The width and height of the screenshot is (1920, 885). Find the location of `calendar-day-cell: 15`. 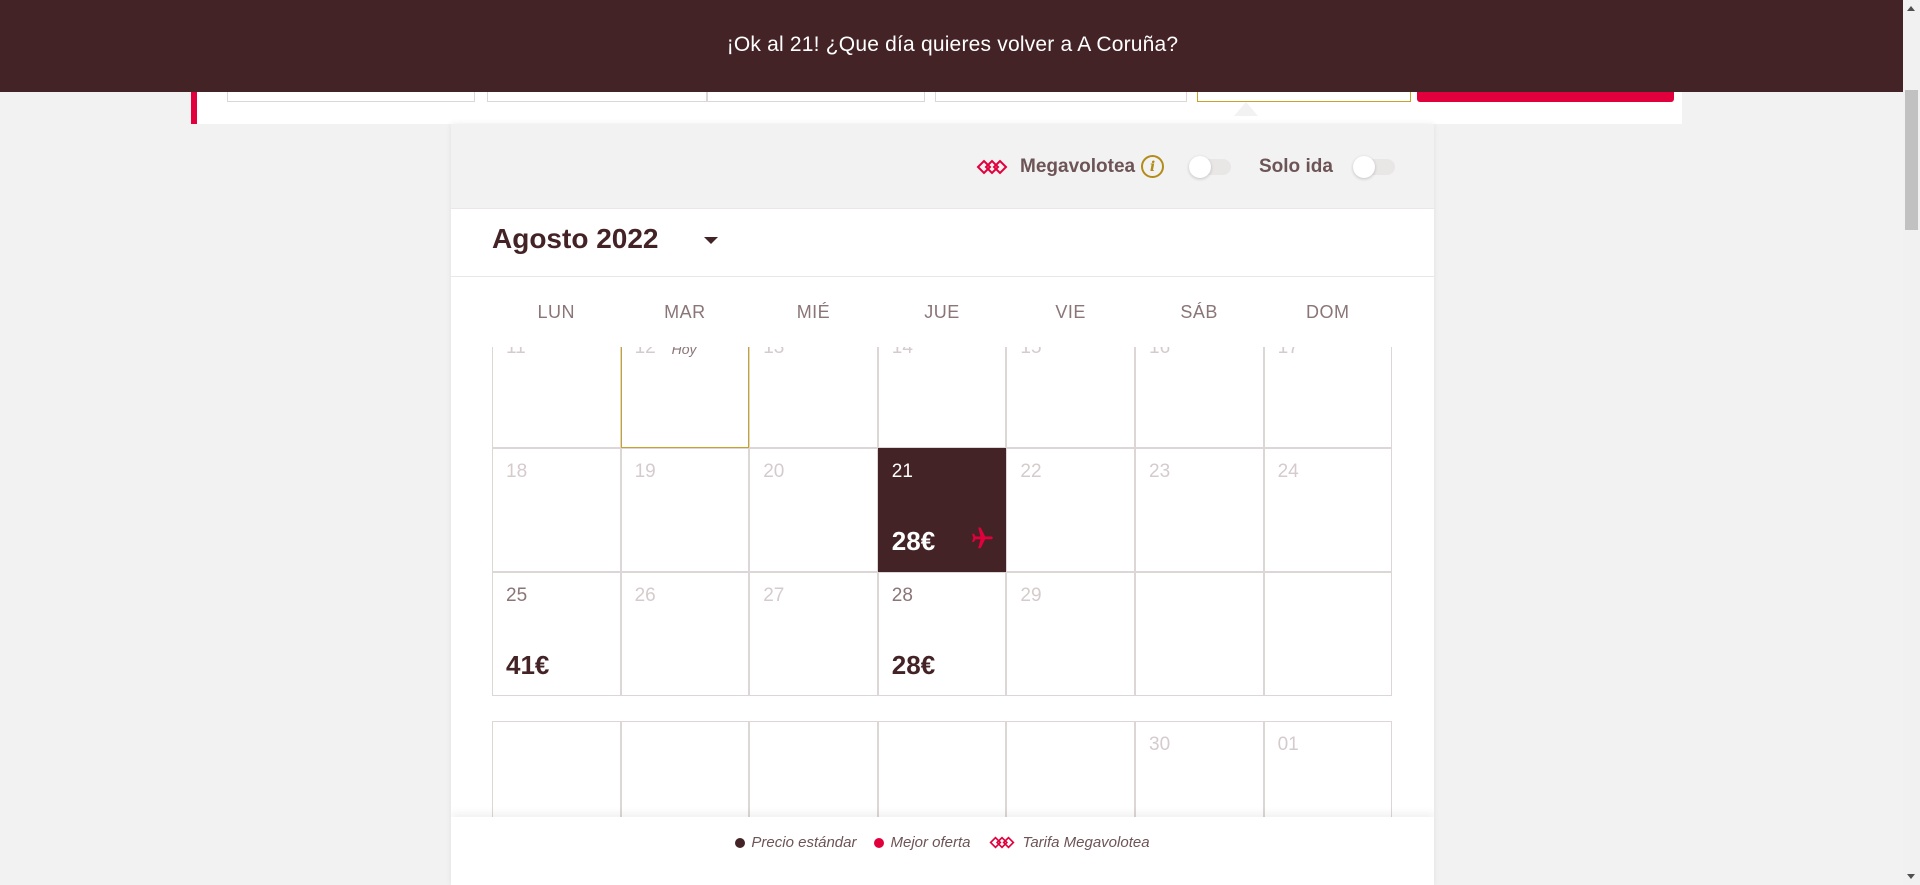

calendar-day-cell: 15 is located at coordinates (1070, 397).